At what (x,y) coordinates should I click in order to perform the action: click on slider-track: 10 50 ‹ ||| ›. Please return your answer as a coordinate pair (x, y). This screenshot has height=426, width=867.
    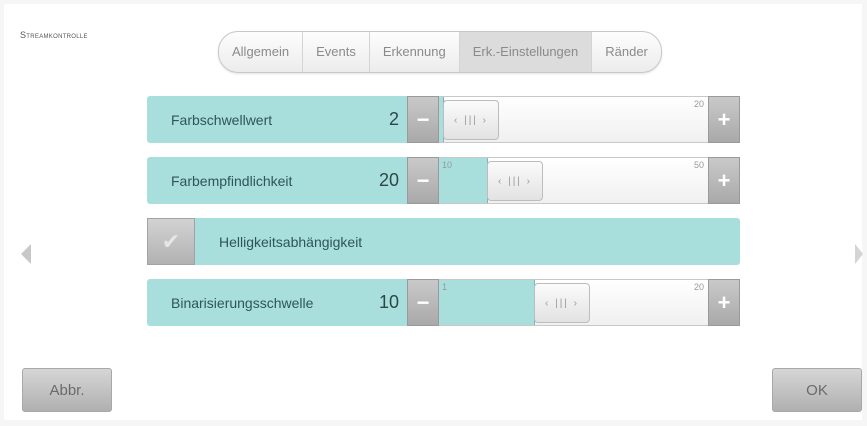
    Looking at the image, I should click on (573, 180).